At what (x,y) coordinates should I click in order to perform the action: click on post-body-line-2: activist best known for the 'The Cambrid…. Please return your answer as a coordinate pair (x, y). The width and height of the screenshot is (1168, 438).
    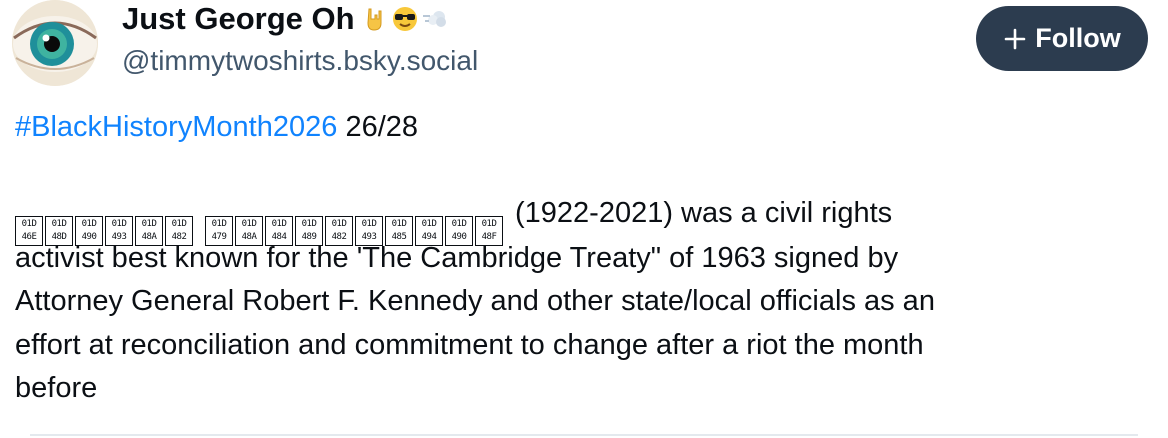
    Looking at the image, I should click on (457, 258).